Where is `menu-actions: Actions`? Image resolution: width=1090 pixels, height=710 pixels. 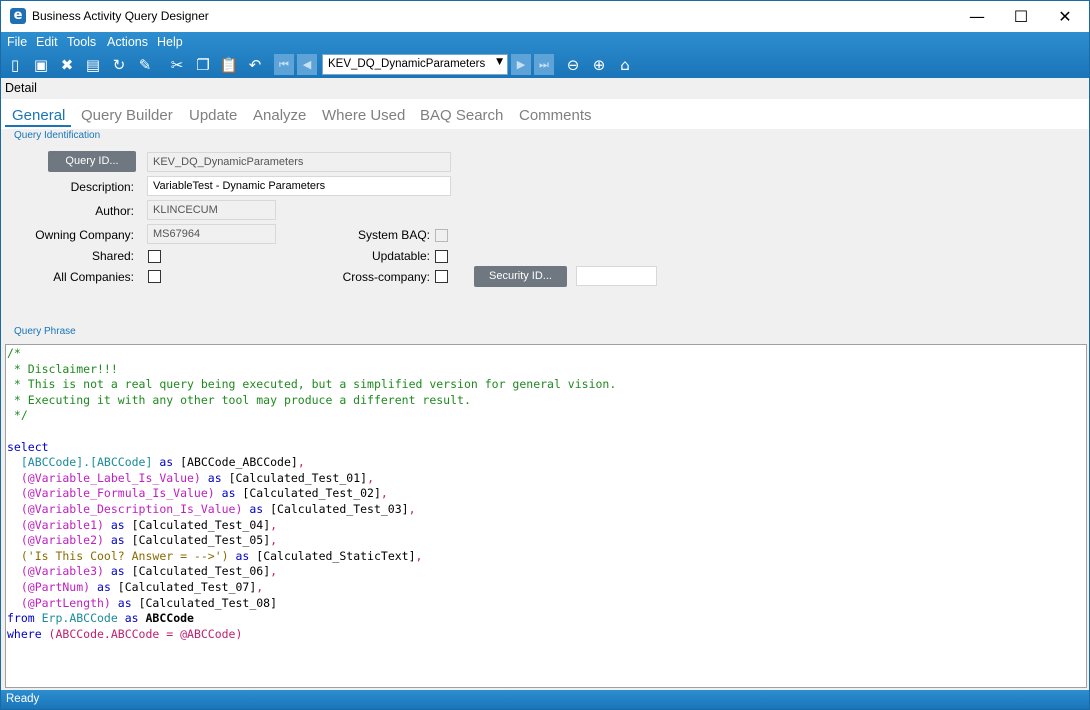
menu-actions: Actions is located at coordinates (127, 42).